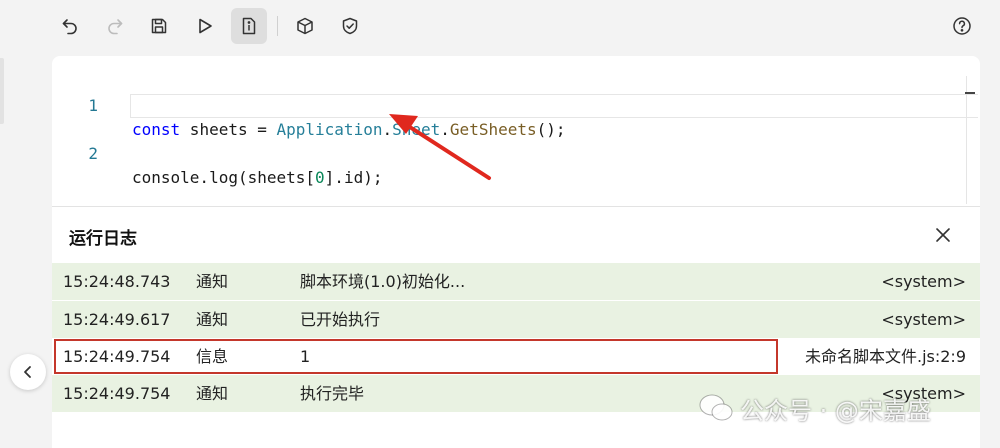 This screenshot has height=448, width=1000. Describe the element at coordinates (117, 281) in the screenshot. I see `log-time: 15:24:48.743` at that location.